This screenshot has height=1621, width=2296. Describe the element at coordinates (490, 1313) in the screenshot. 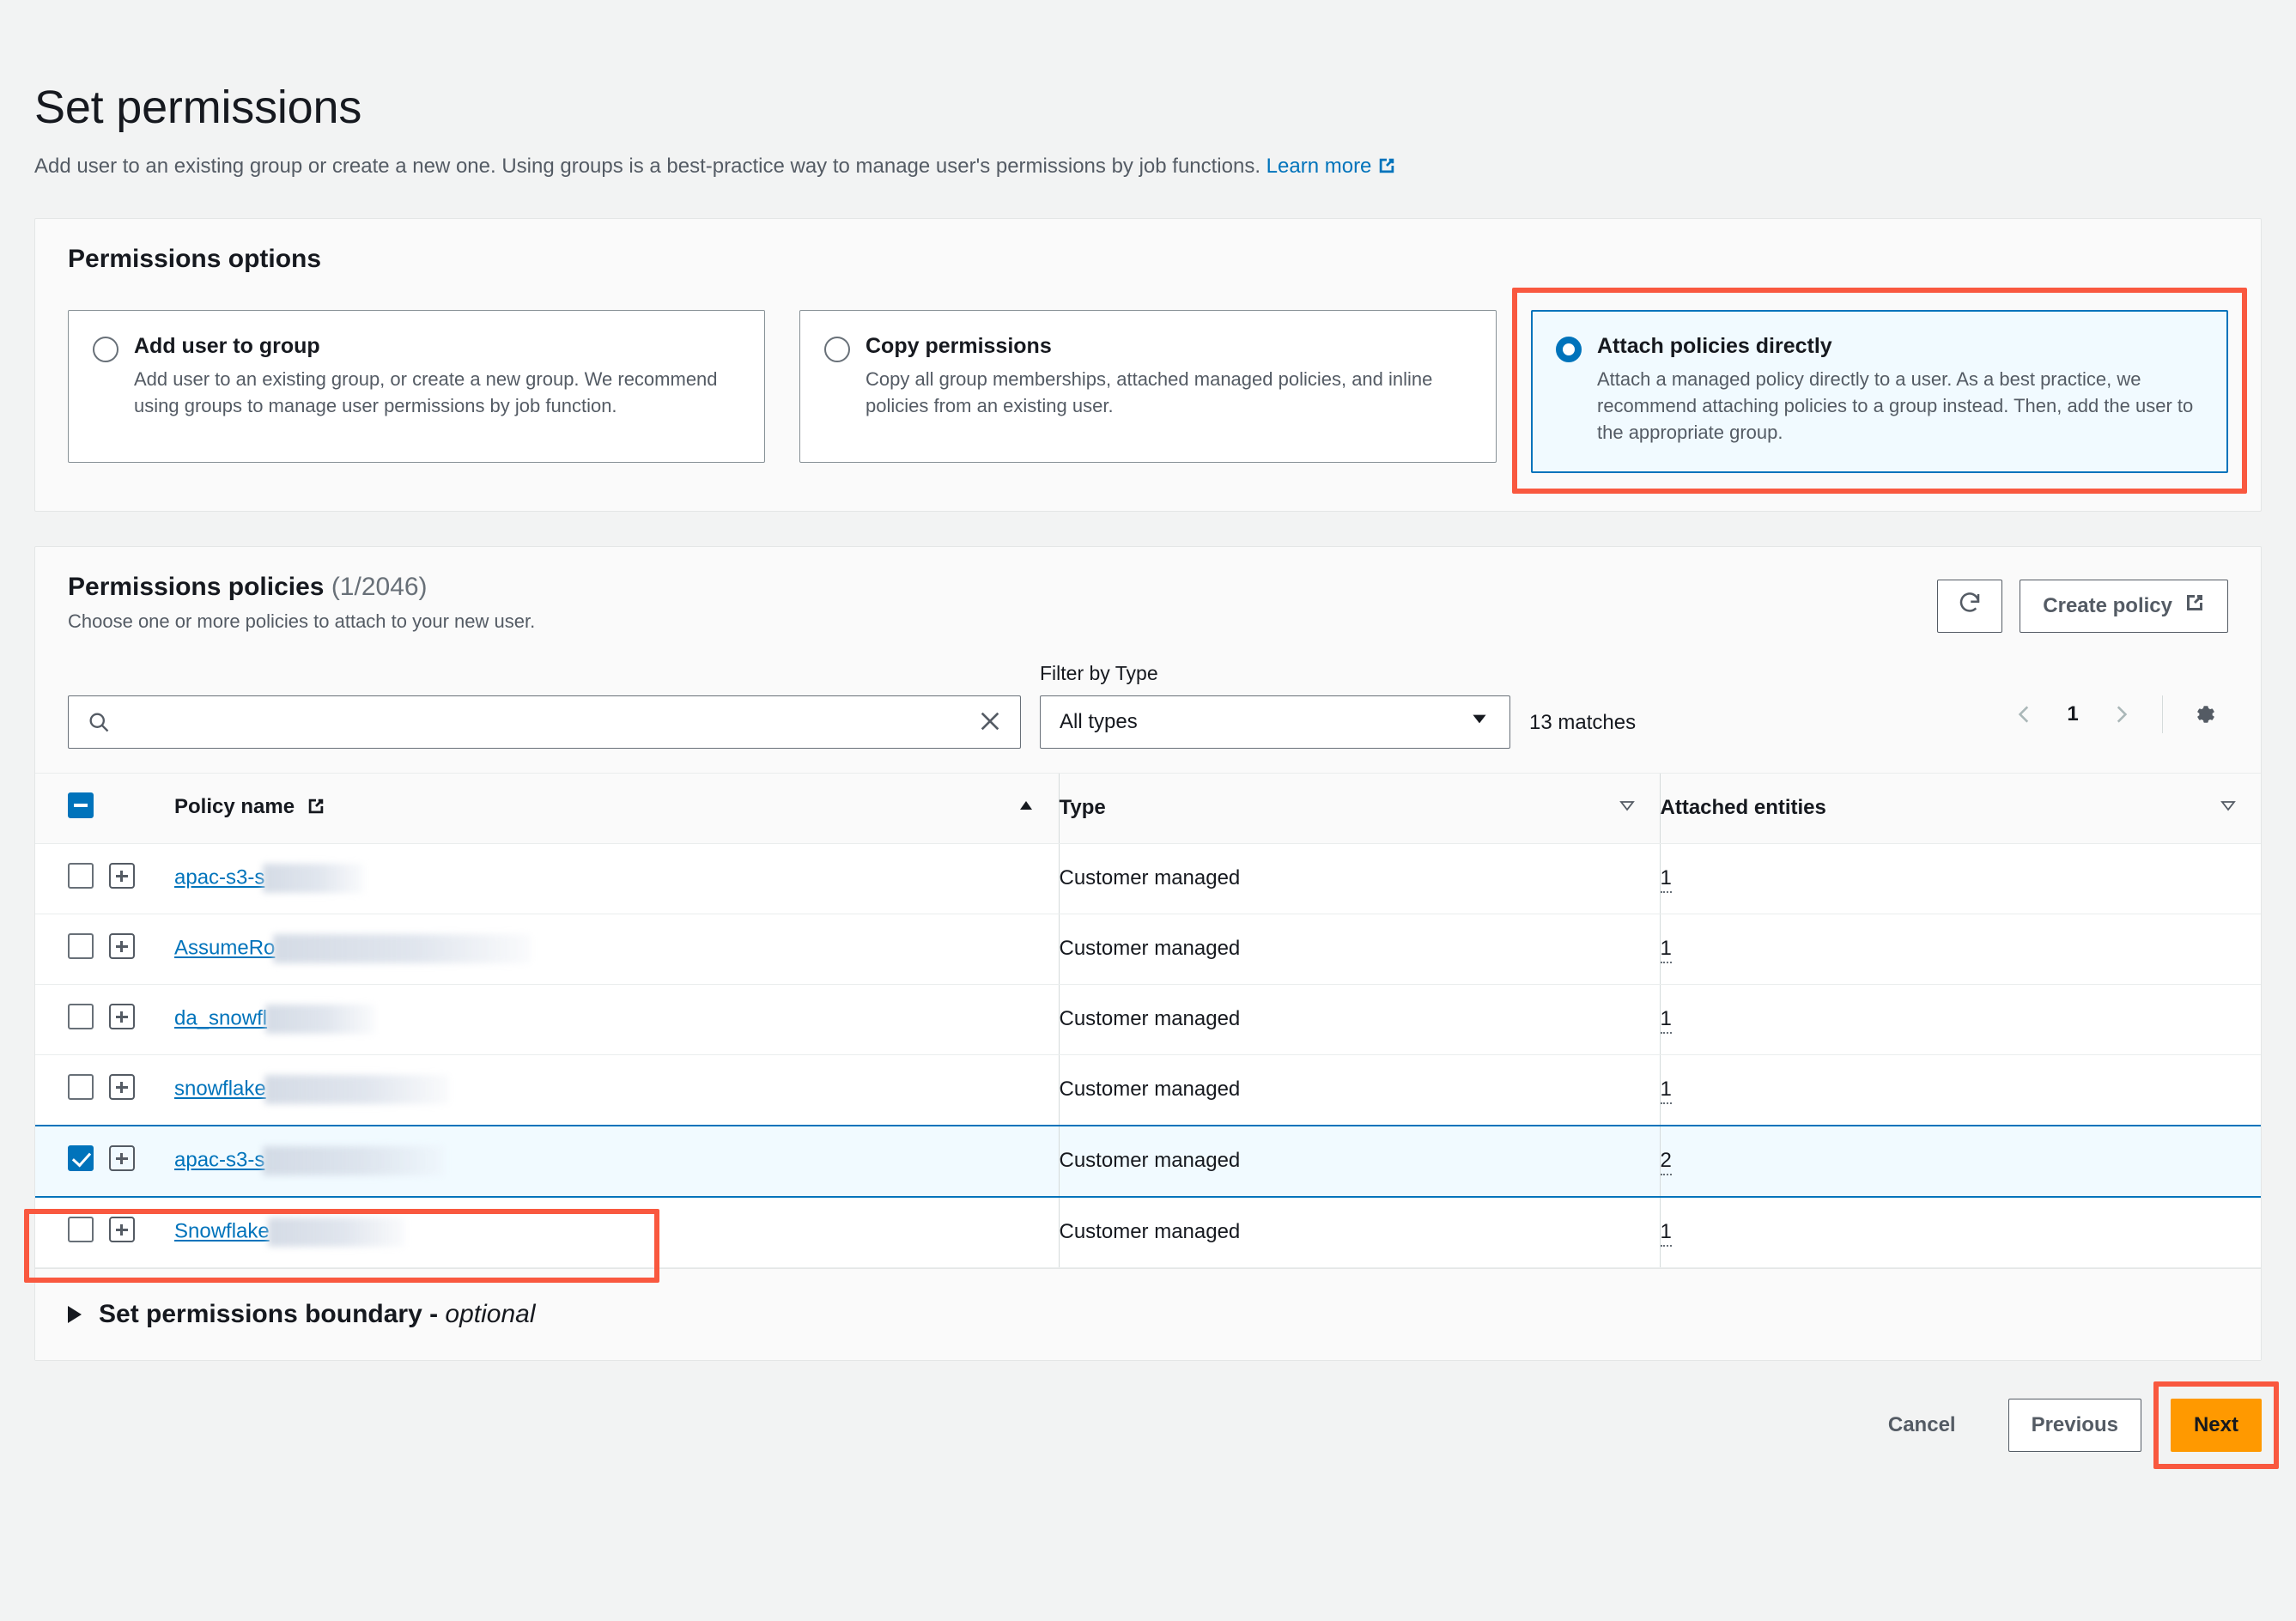

I see `boundary-optional-label: optional` at that location.